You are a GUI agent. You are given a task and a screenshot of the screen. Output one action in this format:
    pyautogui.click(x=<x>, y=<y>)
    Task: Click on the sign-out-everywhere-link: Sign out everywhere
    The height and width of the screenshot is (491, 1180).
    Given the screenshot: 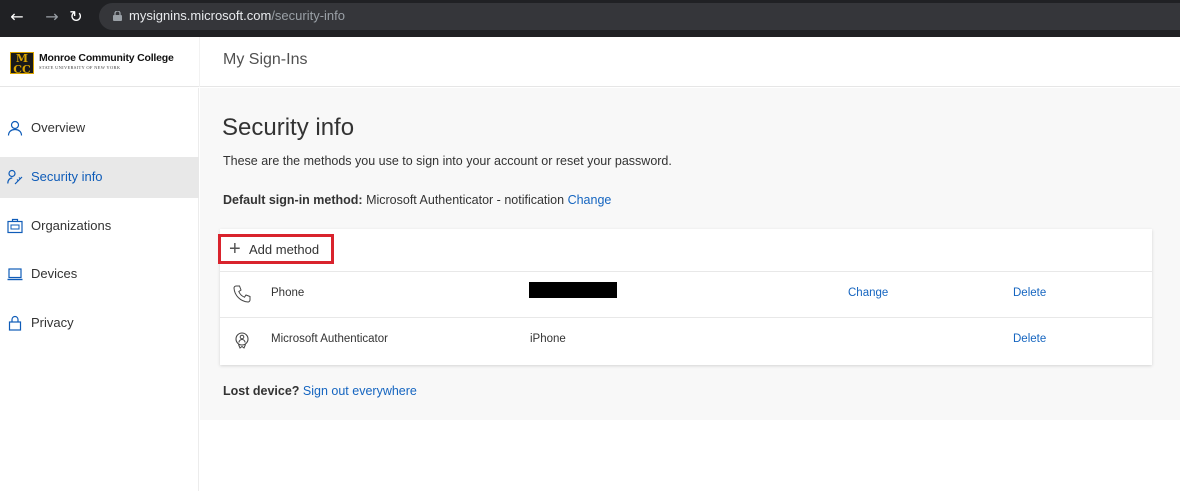 What is the action you would take?
    pyautogui.click(x=360, y=391)
    